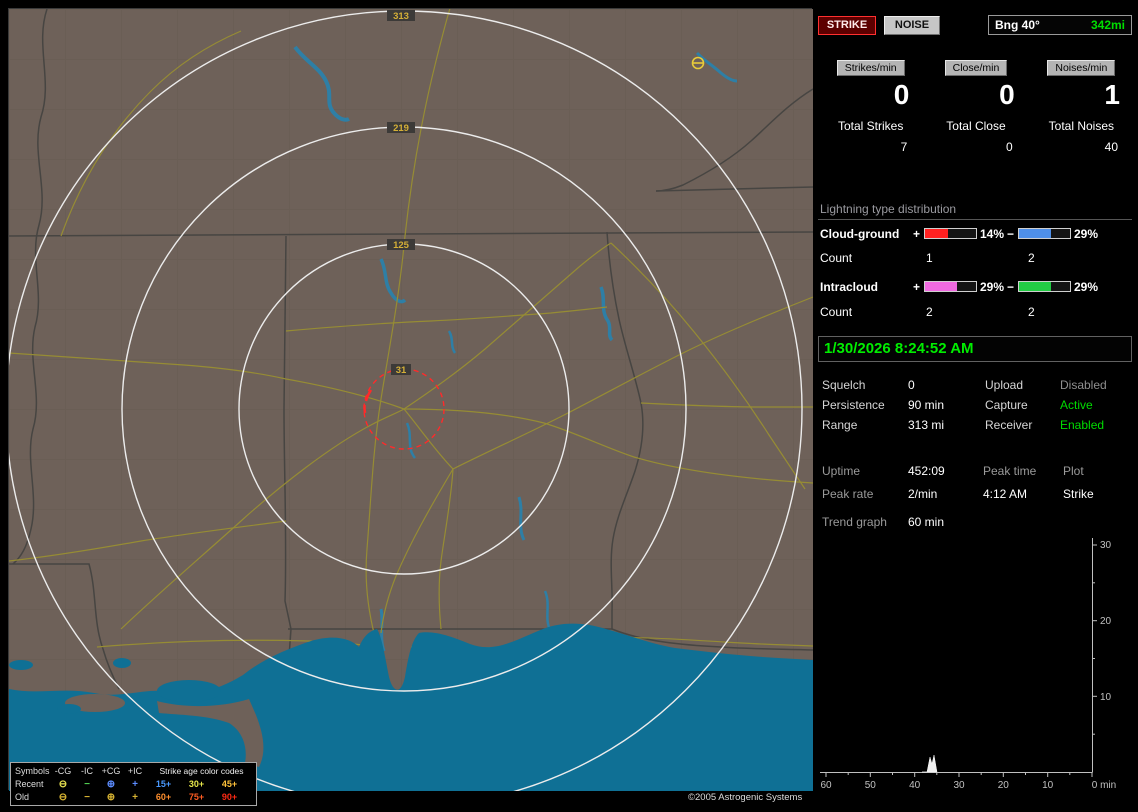 The height and width of the screenshot is (812, 1138). Describe the element at coordinates (950, 286) in the screenshot. I see `ic-plus-bar` at that location.